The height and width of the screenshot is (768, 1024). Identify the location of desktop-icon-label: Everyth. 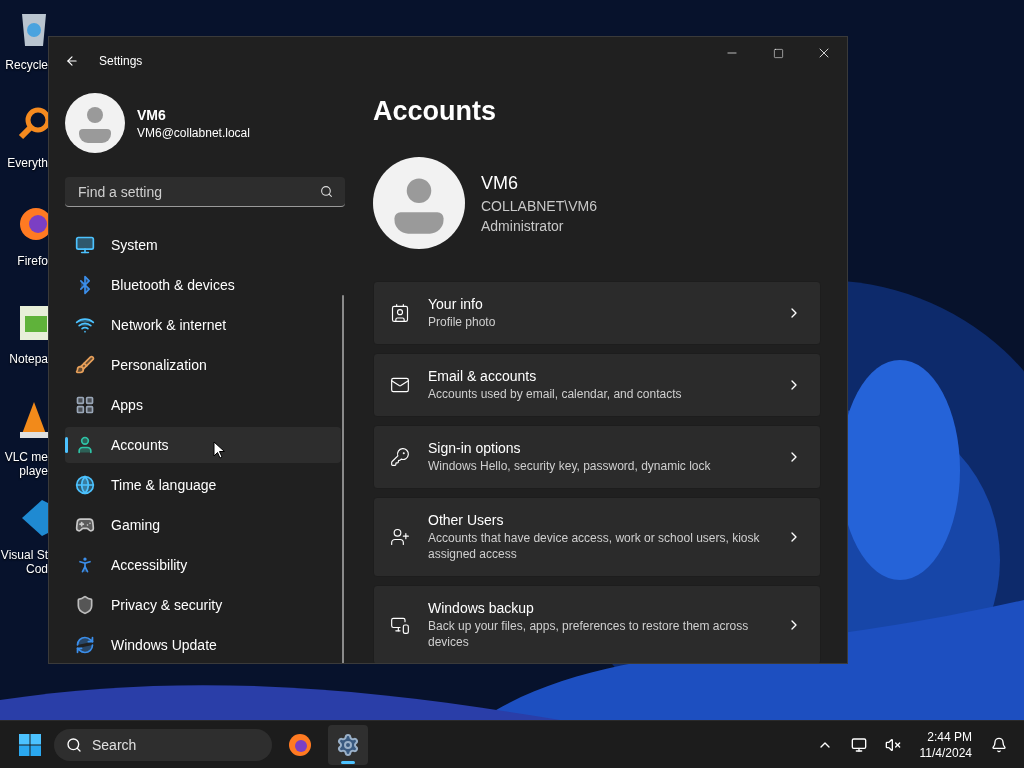
(27, 163).